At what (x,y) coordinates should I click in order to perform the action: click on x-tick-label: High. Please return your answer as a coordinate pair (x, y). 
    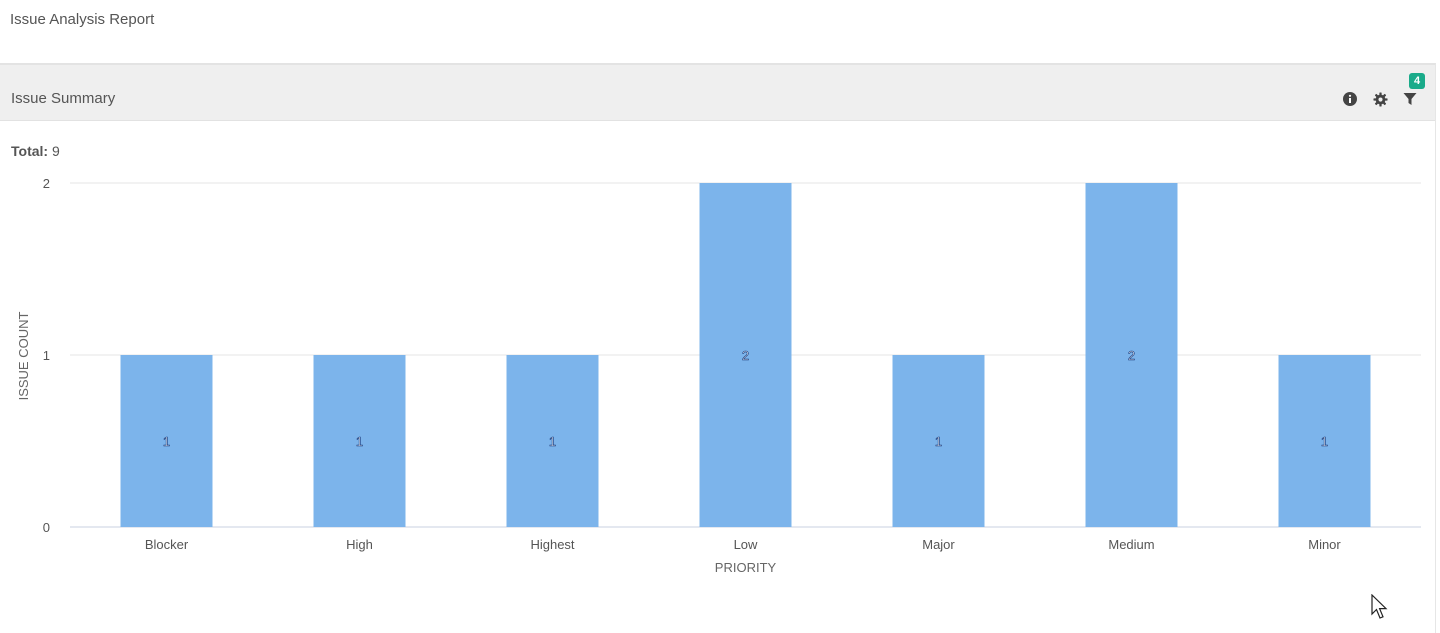
    Looking at the image, I should click on (359, 544).